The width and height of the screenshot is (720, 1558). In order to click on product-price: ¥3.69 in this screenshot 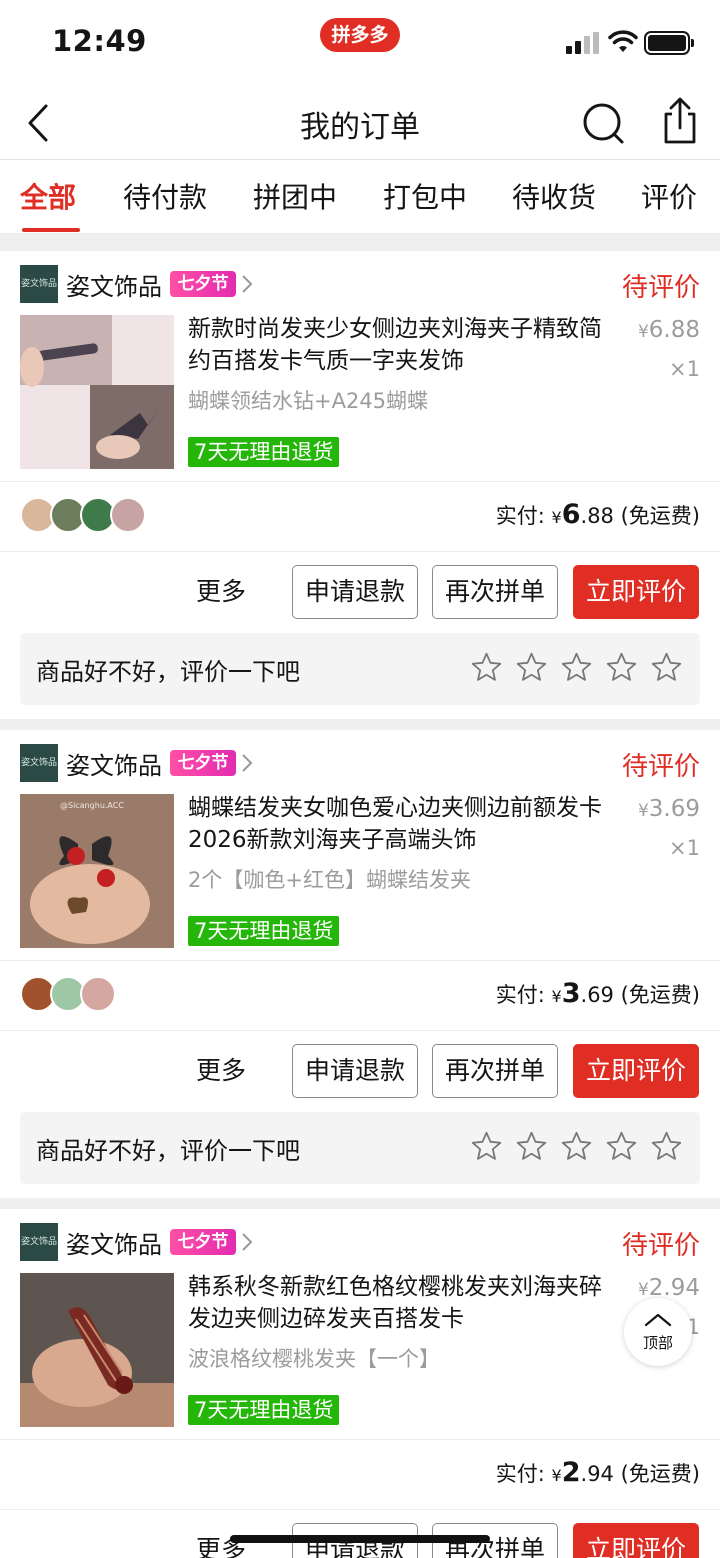, I will do `click(668, 809)`.